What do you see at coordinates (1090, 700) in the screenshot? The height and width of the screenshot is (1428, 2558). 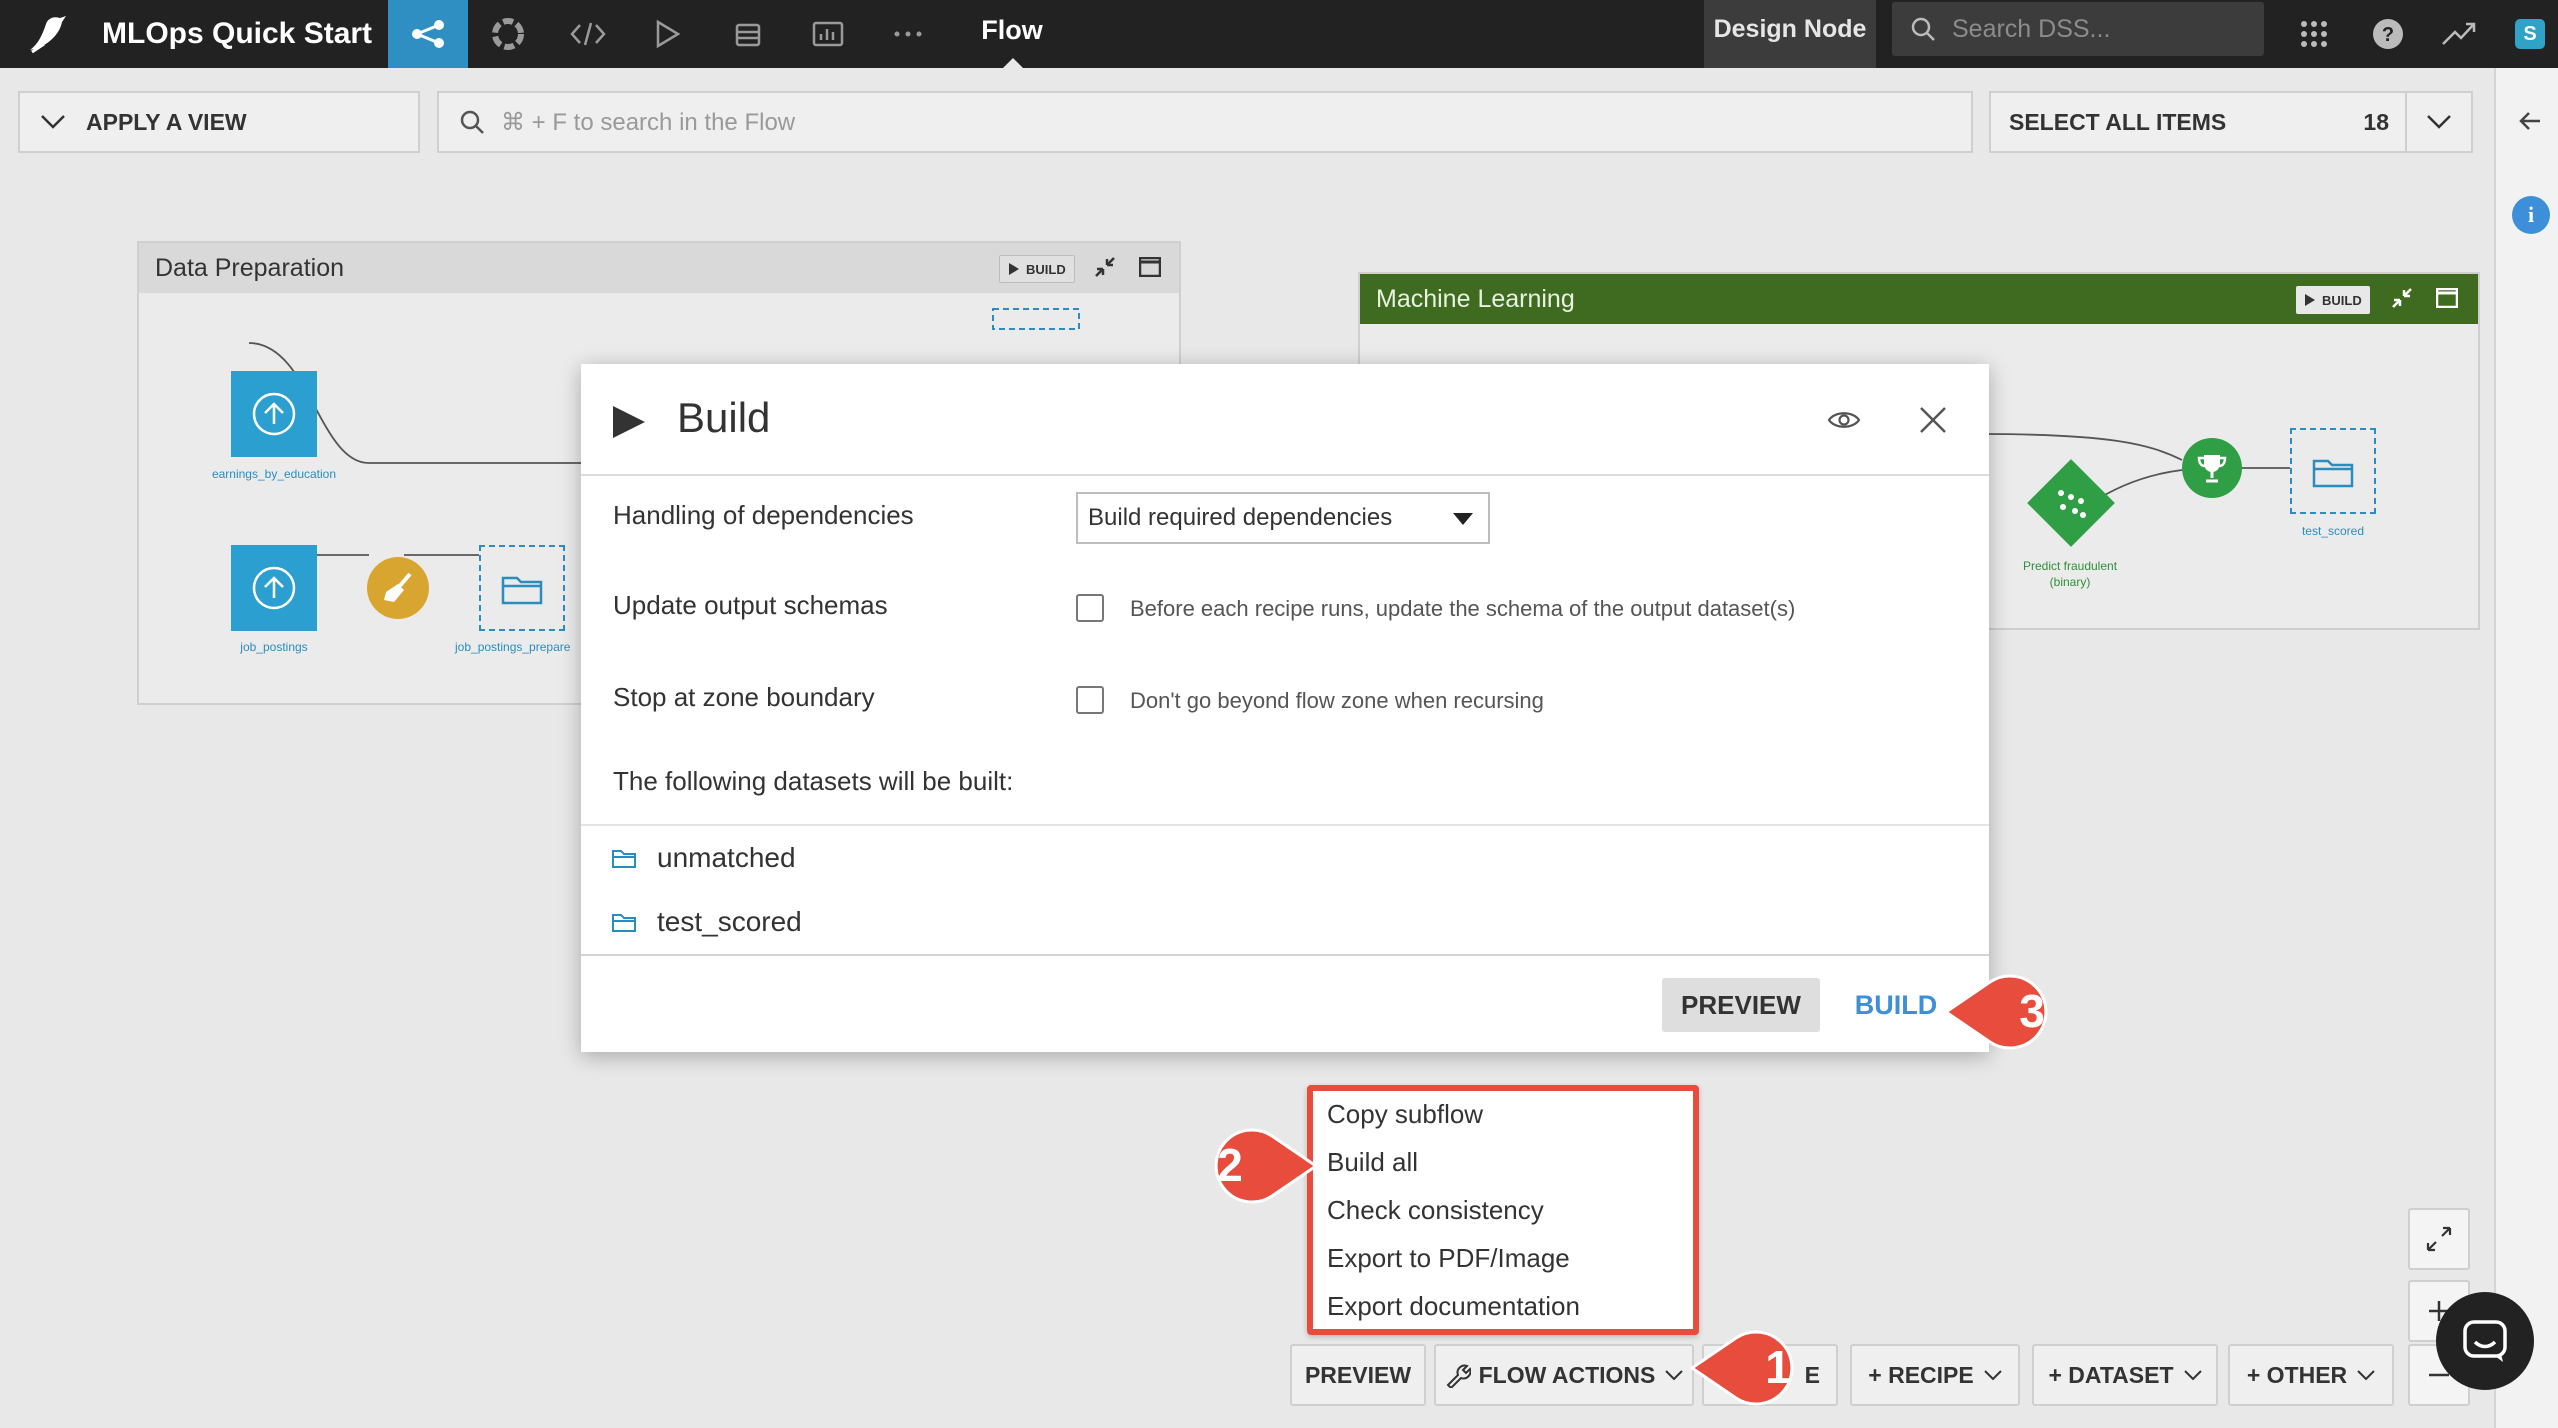 I see `stop-boundary-checkbox` at bounding box center [1090, 700].